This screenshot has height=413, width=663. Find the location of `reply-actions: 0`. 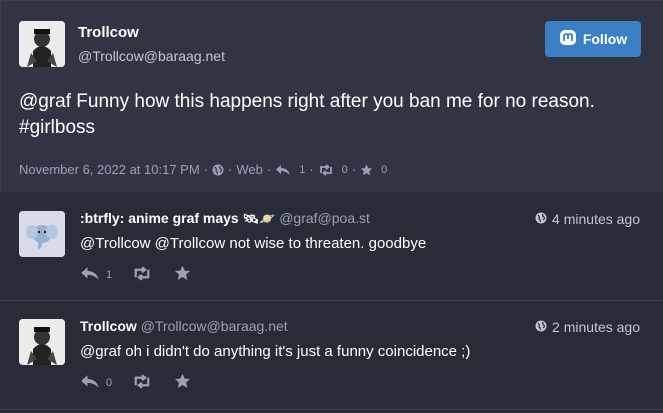

reply-actions: 0 is located at coordinates (135, 382).